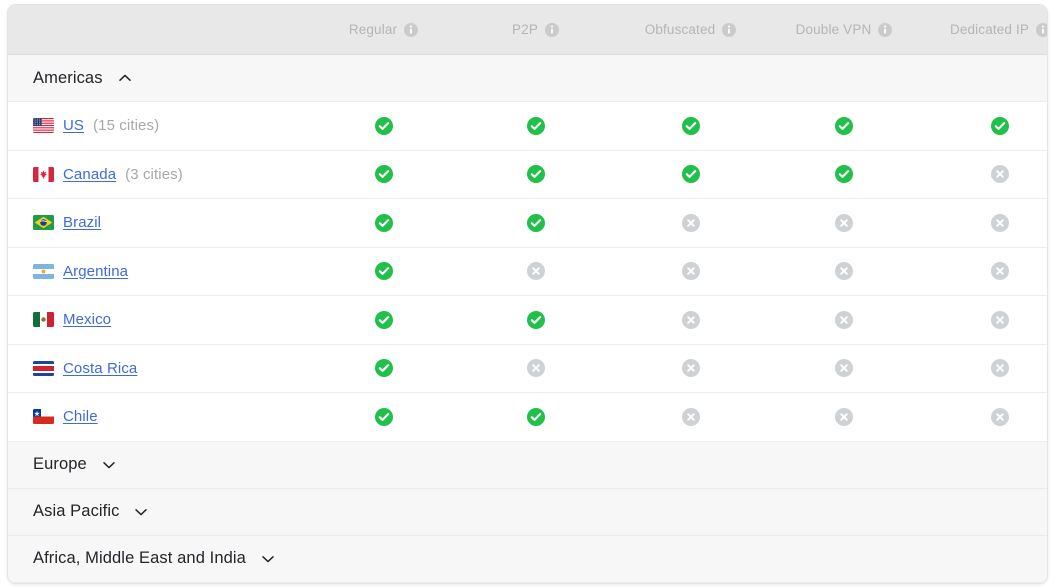 The width and height of the screenshot is (1055, 588). What do you see at coordinates (373, 29) in the screenshot?
I see `column-header-label: Regular` at bounding box center [373, 29].